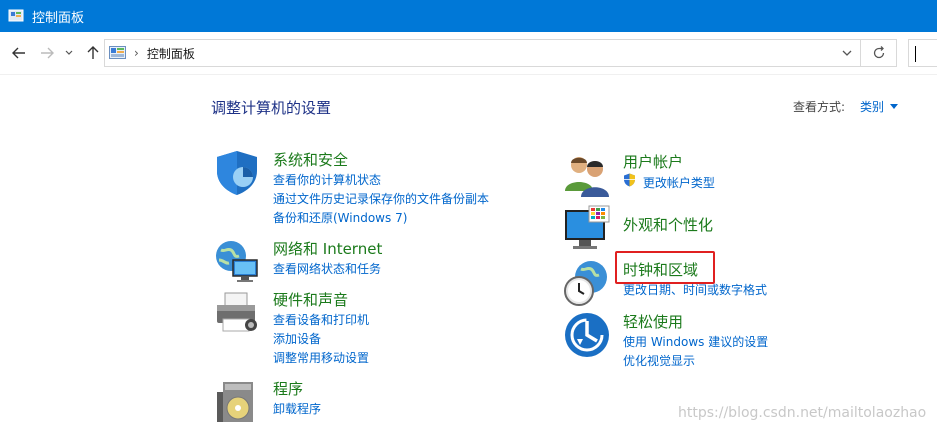  I want to click on recent-locations-button, so click(69, 53).